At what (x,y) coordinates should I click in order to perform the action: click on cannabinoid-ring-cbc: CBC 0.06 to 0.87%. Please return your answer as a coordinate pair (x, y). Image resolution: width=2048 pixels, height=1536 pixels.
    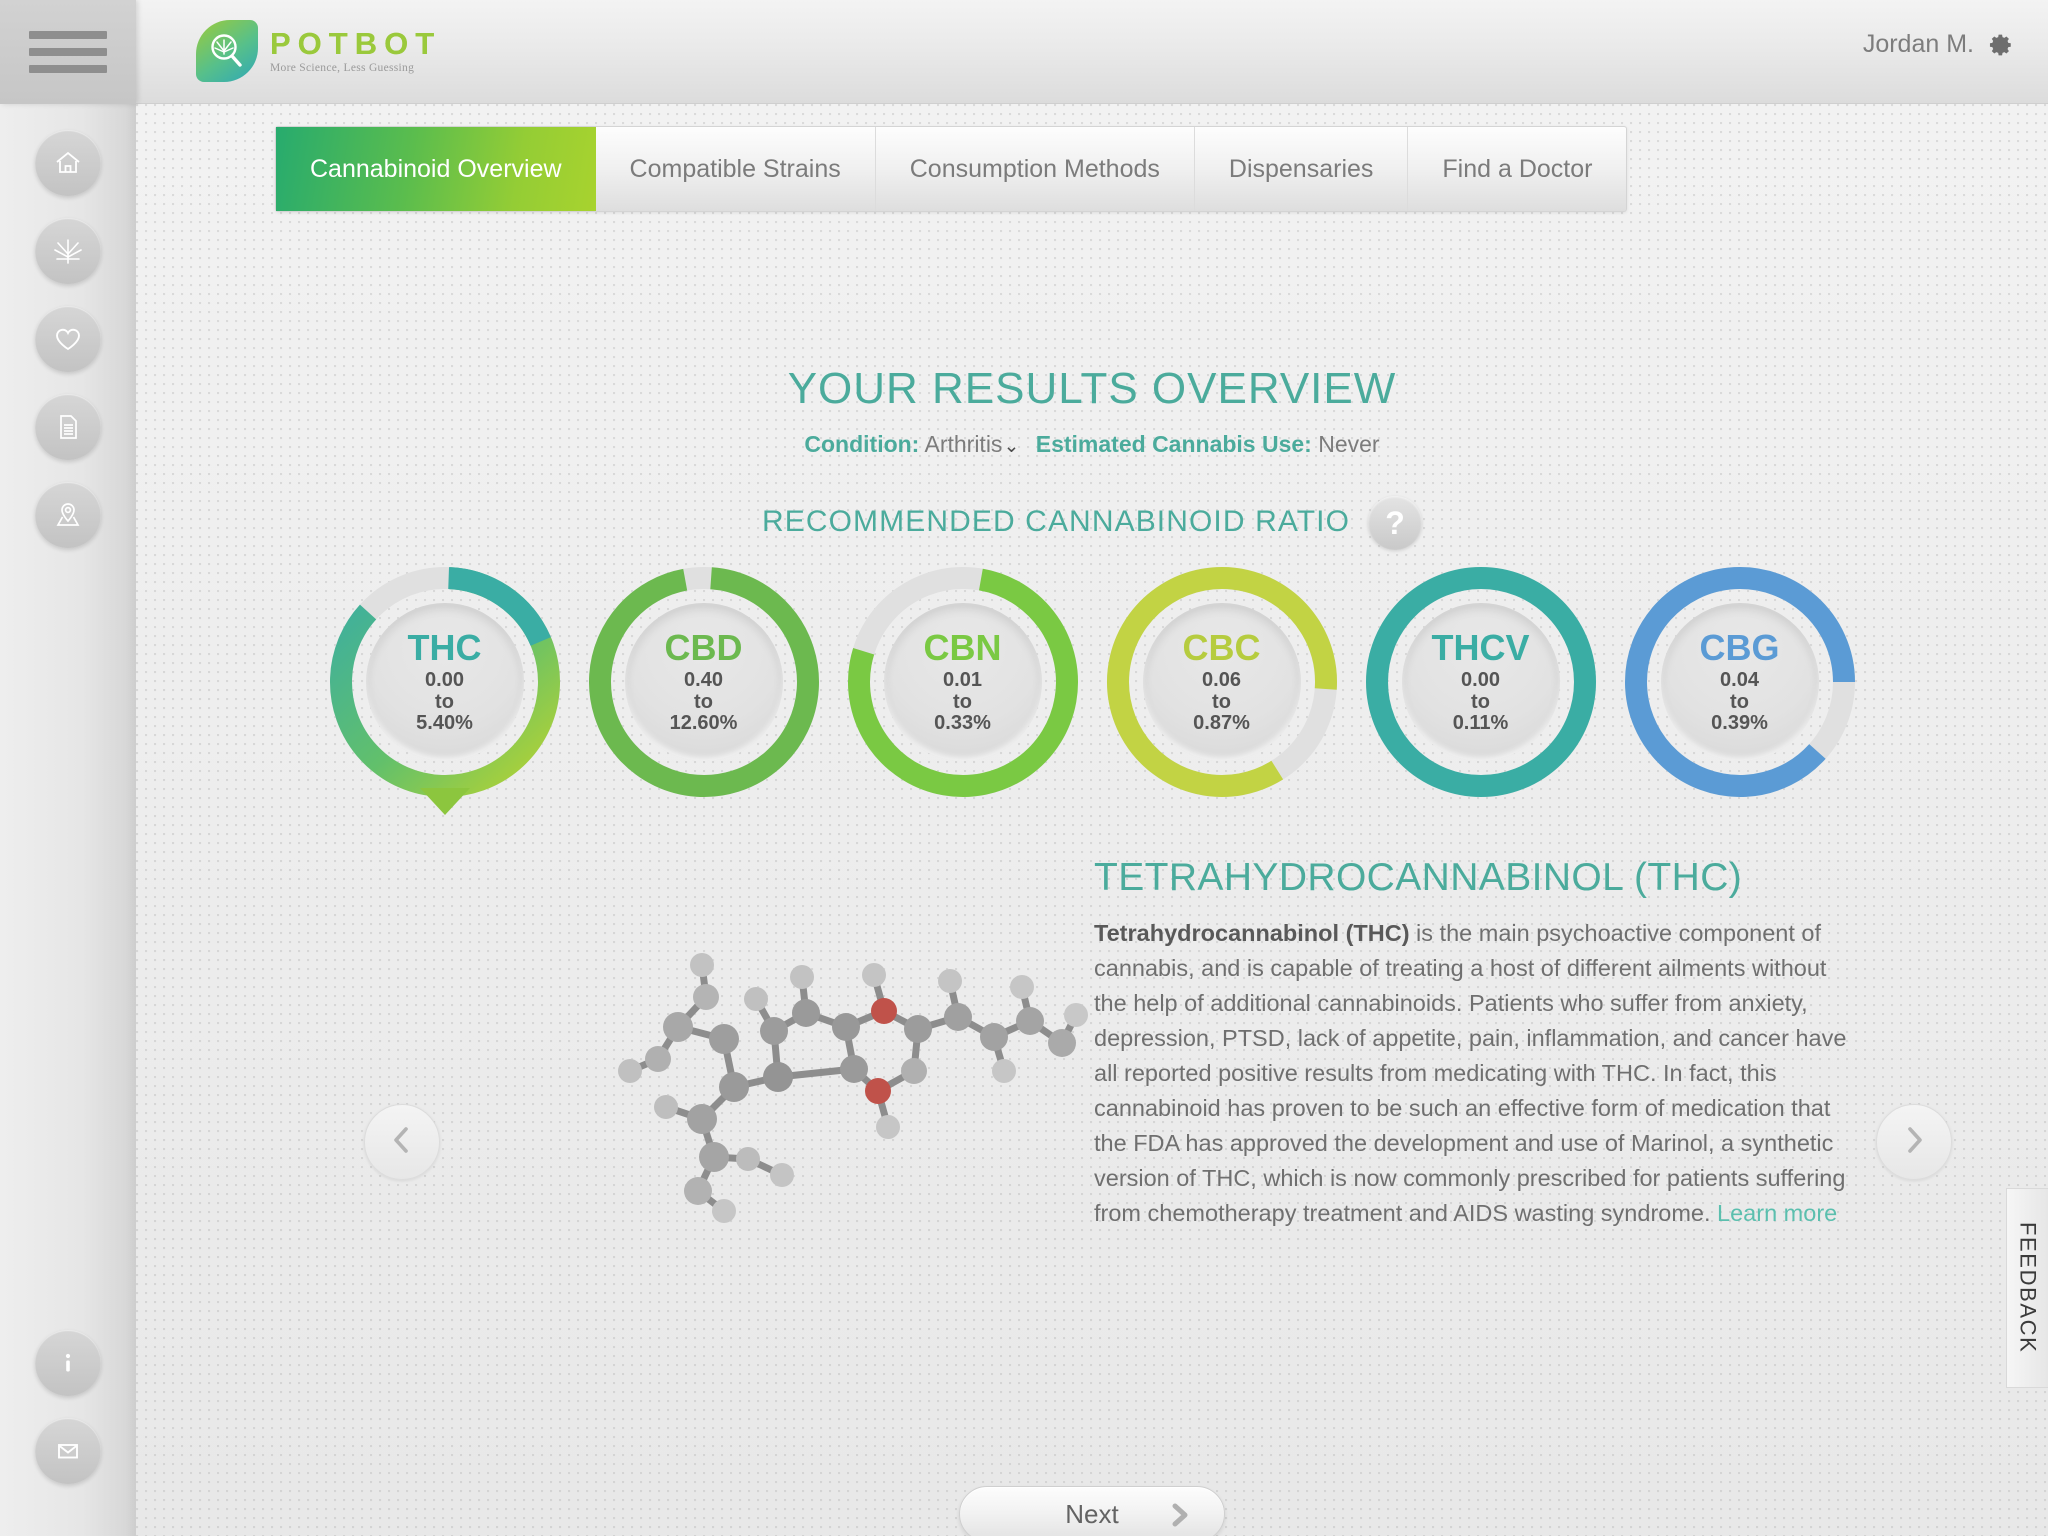
    Looking at the image, I should click on (1222, 685).